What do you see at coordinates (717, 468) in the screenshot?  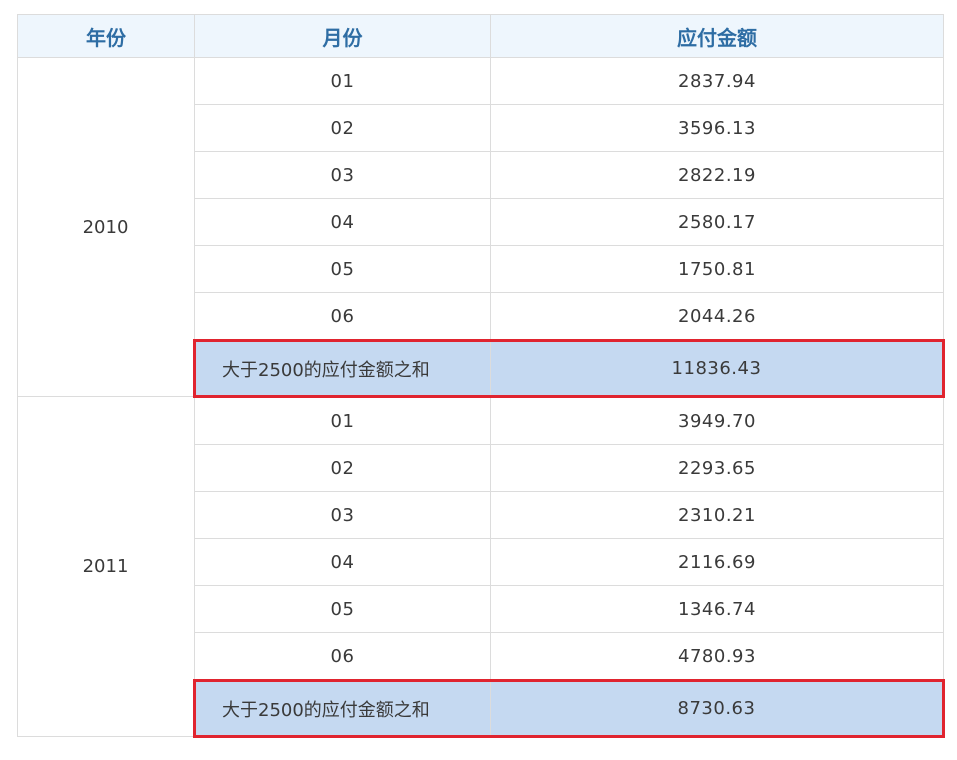 I see `amount-cell: 2293.65` at bounding box center [717, 468].